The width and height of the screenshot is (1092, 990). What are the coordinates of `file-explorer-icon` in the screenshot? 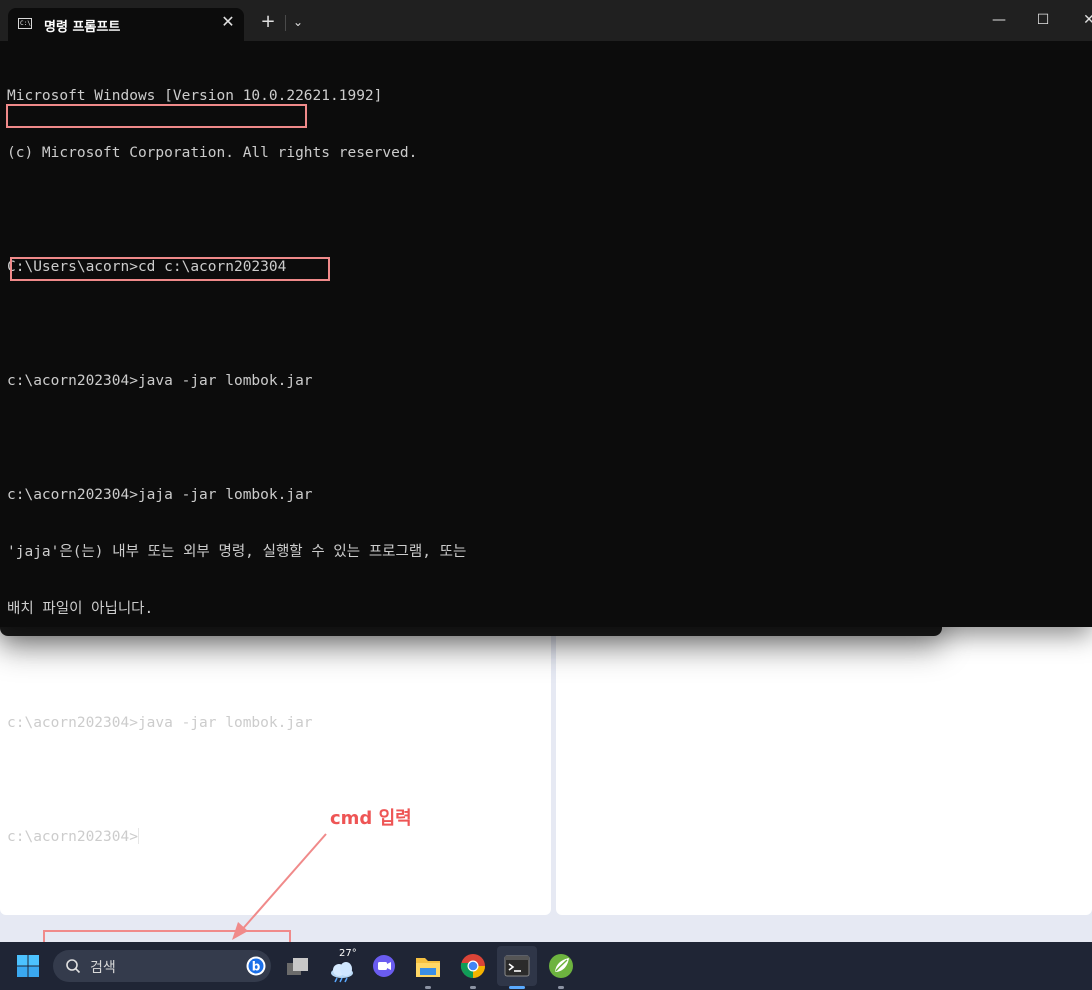 It's located at (428, 966).